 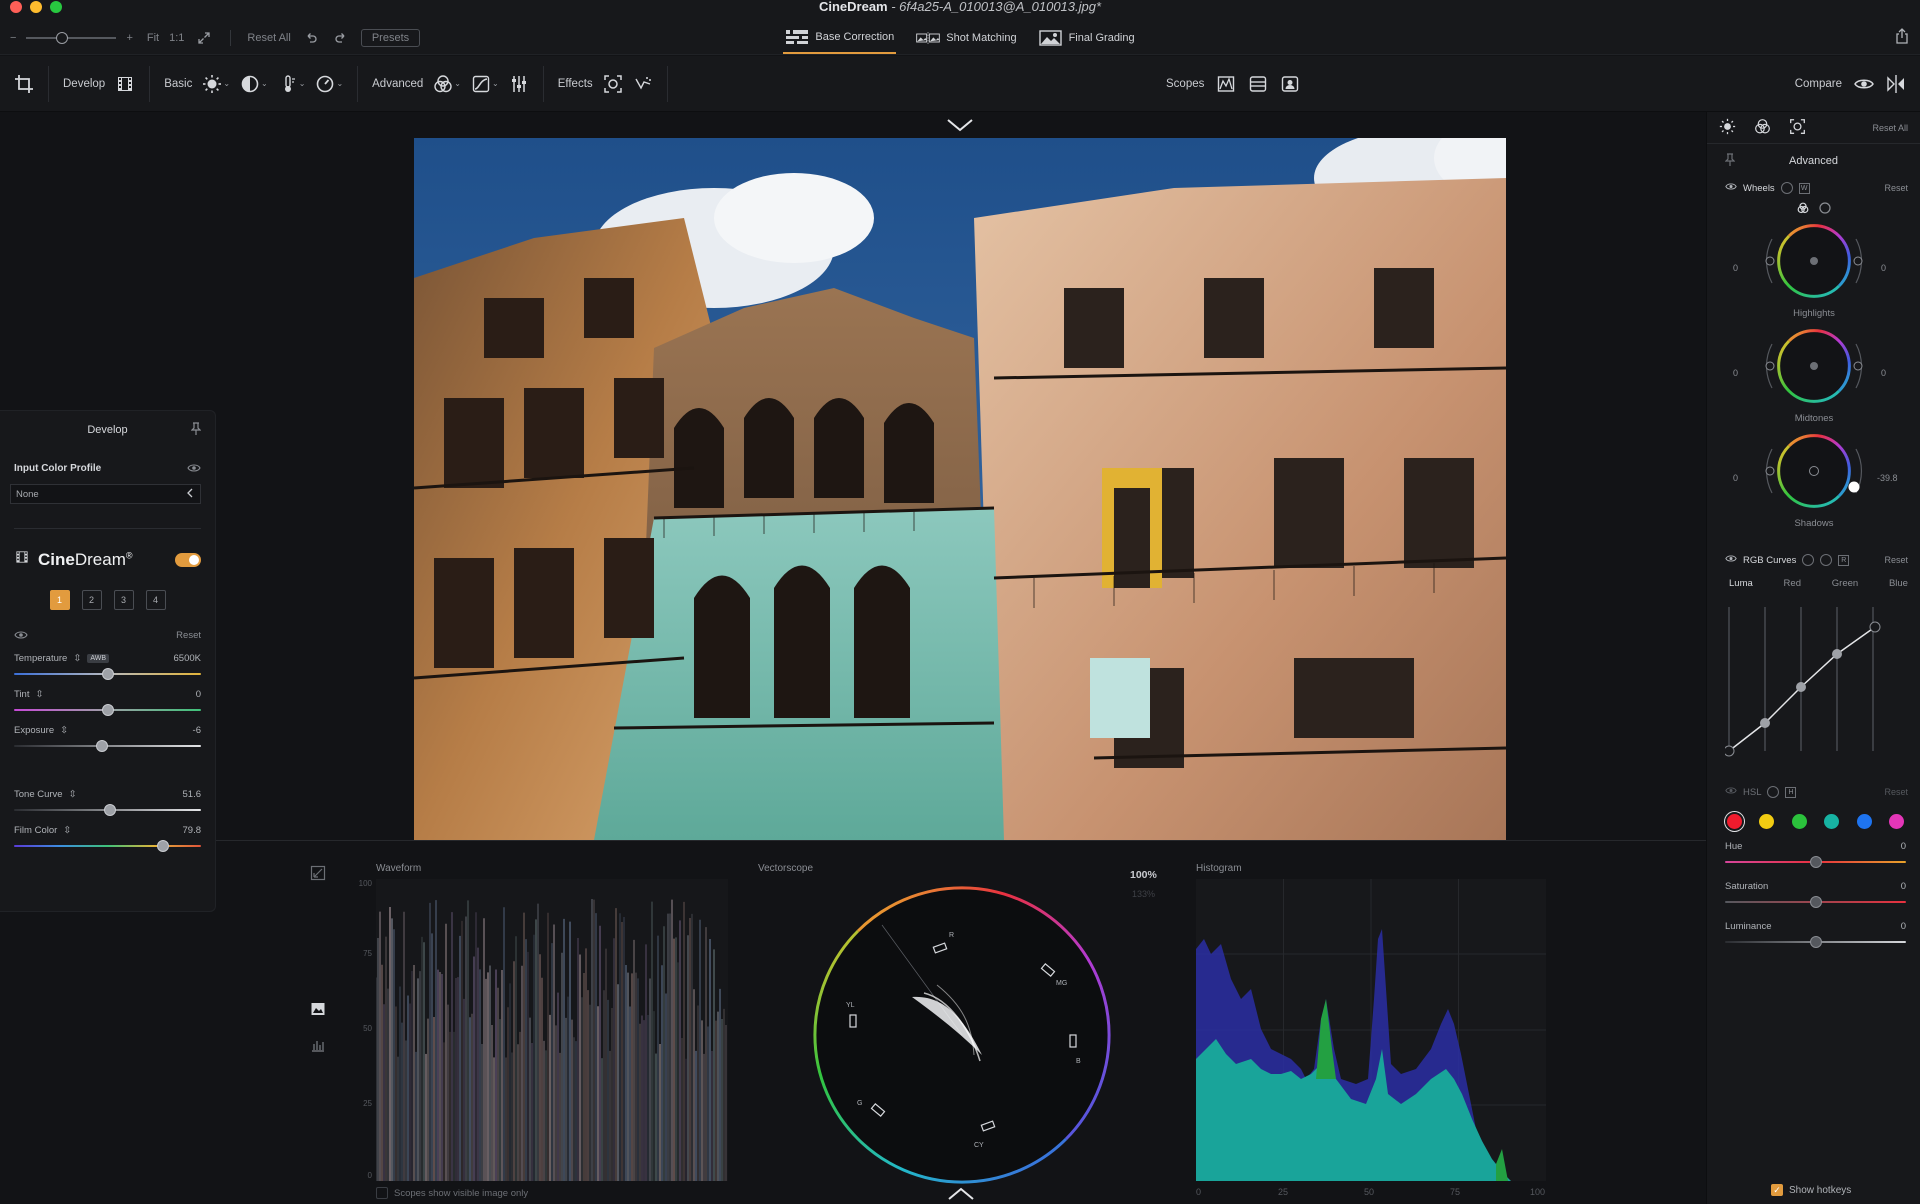 What do you see at coordinates (24, 84) in the screenshot?
I see `crop-icon` at bounding box center [24, 84].